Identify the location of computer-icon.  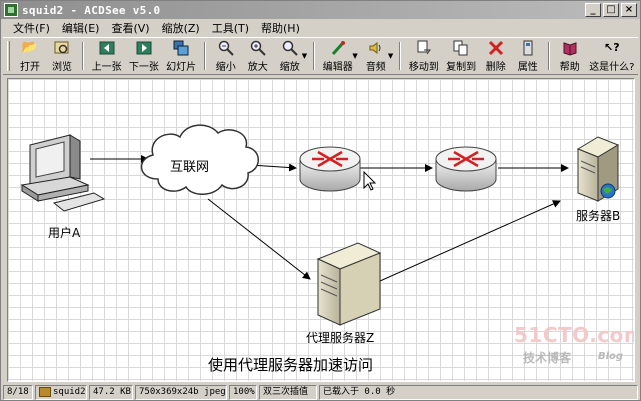
(63, 173).